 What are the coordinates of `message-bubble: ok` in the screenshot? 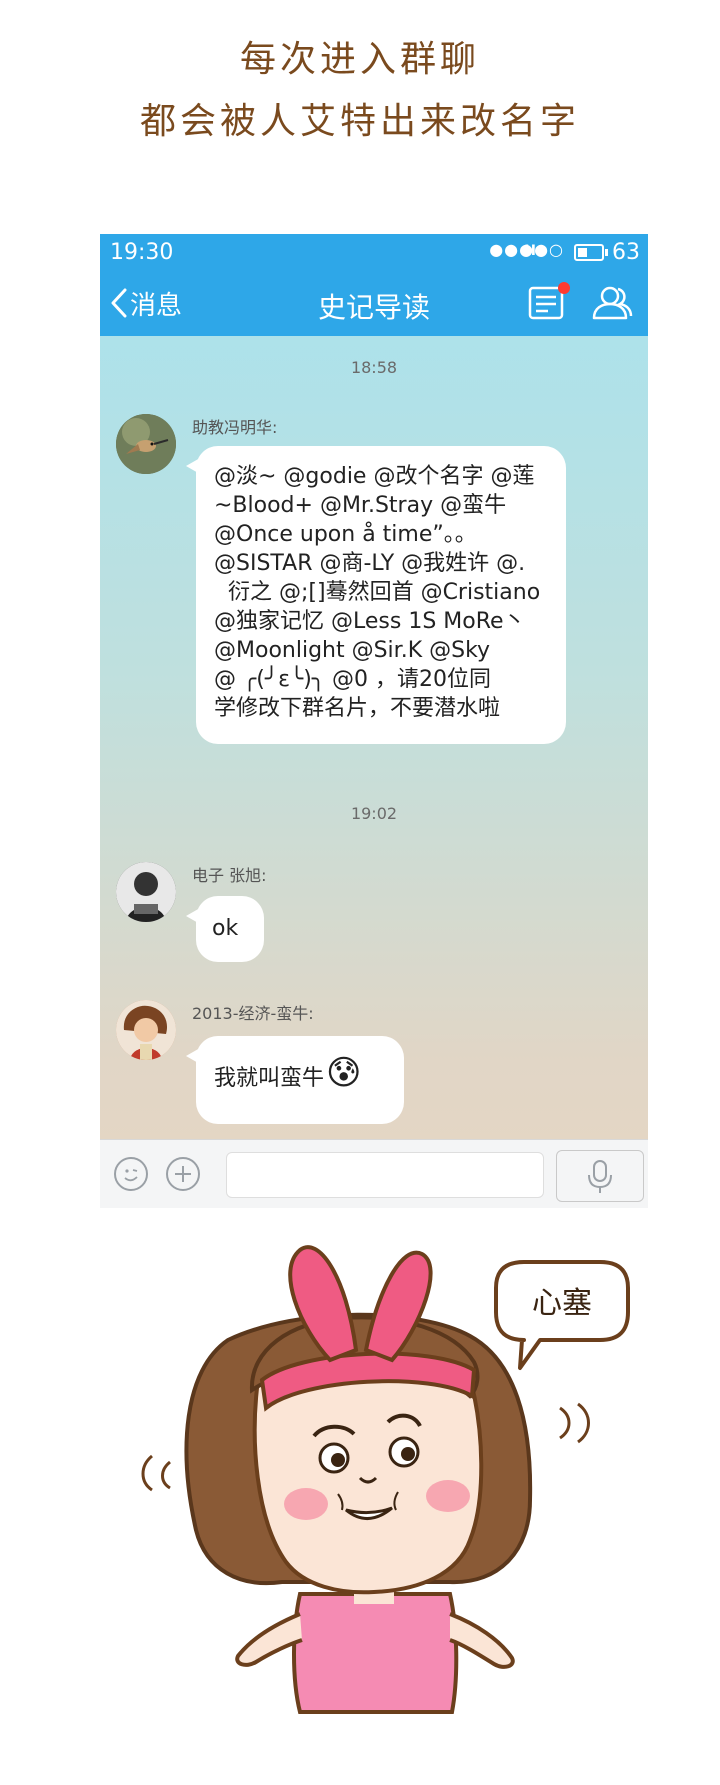 It's located at (225, 929).